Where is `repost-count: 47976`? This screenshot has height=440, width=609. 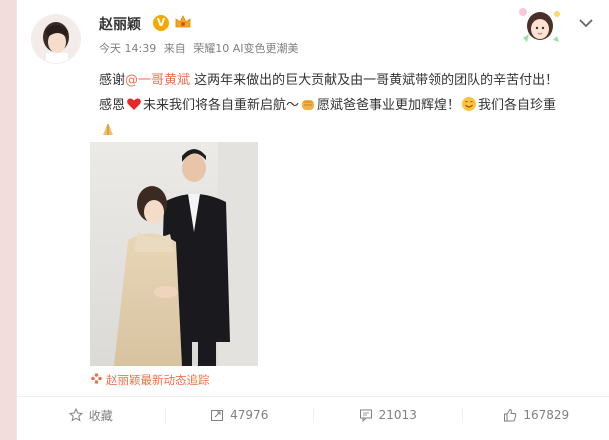
repost-count: 47976 is located at coordinates (249, 415).